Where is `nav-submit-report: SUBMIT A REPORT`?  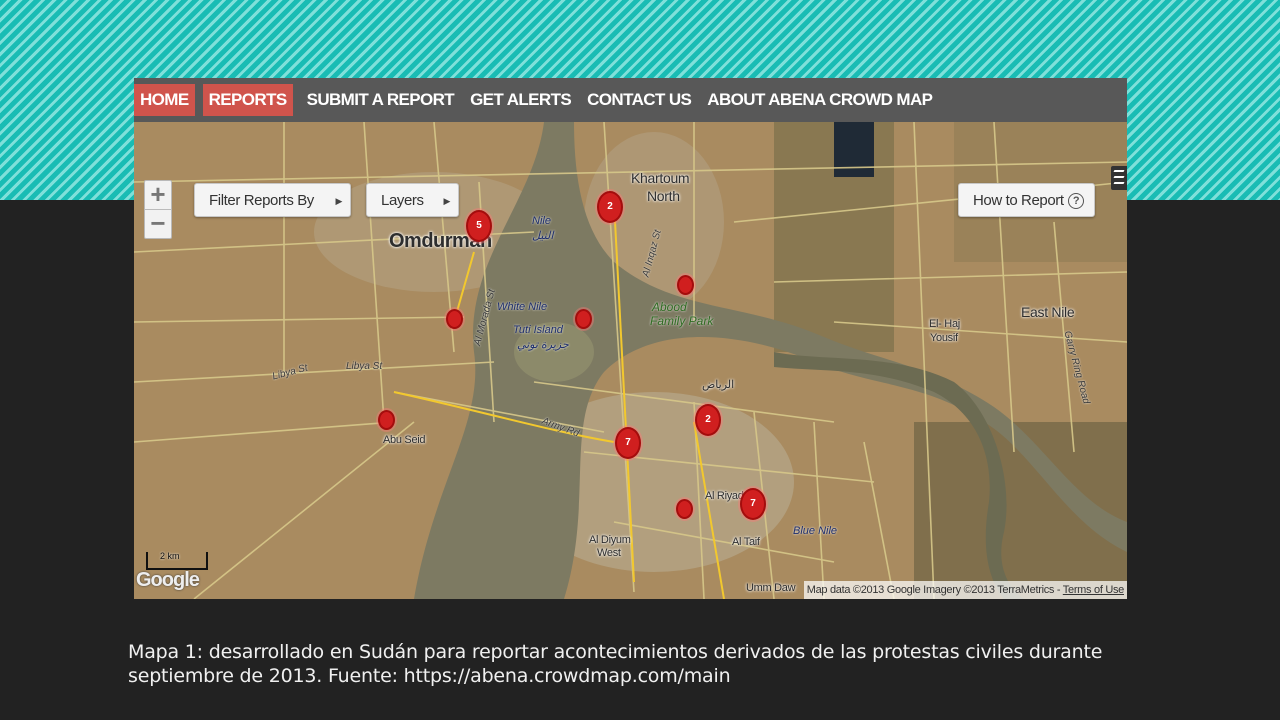 nav-submit-report: SUBMIT A REPORT is located at coordinates (380, 100).